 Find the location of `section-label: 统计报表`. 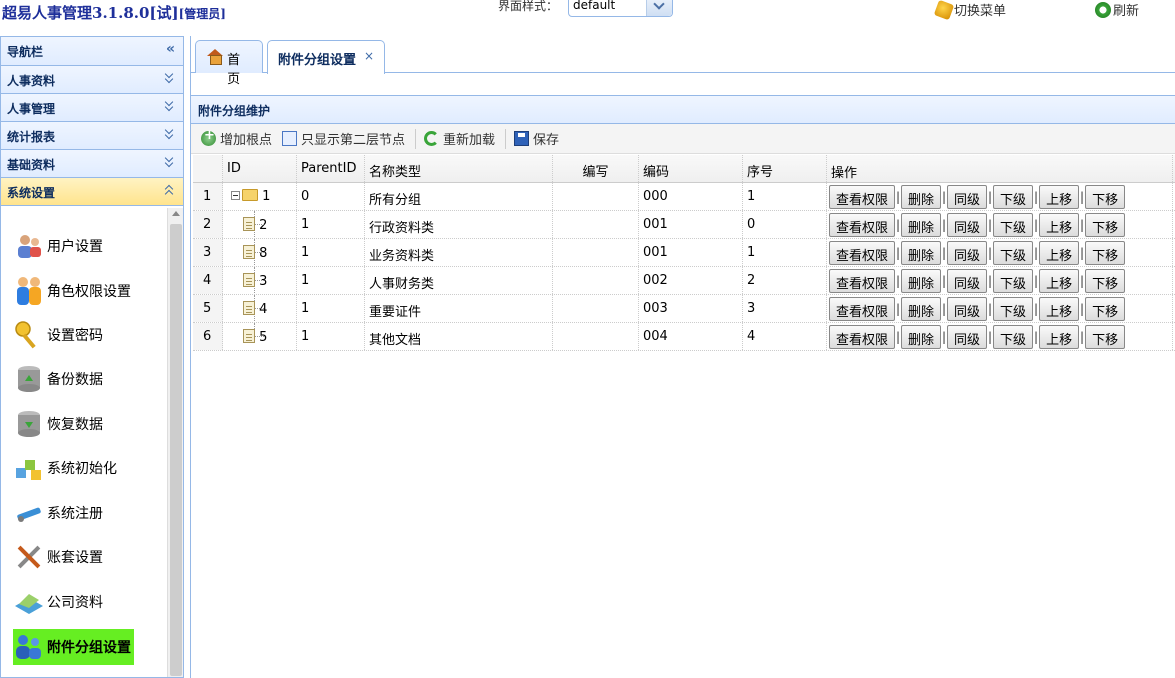

section-label: 统计报表 is located at coordinates (31, 137).